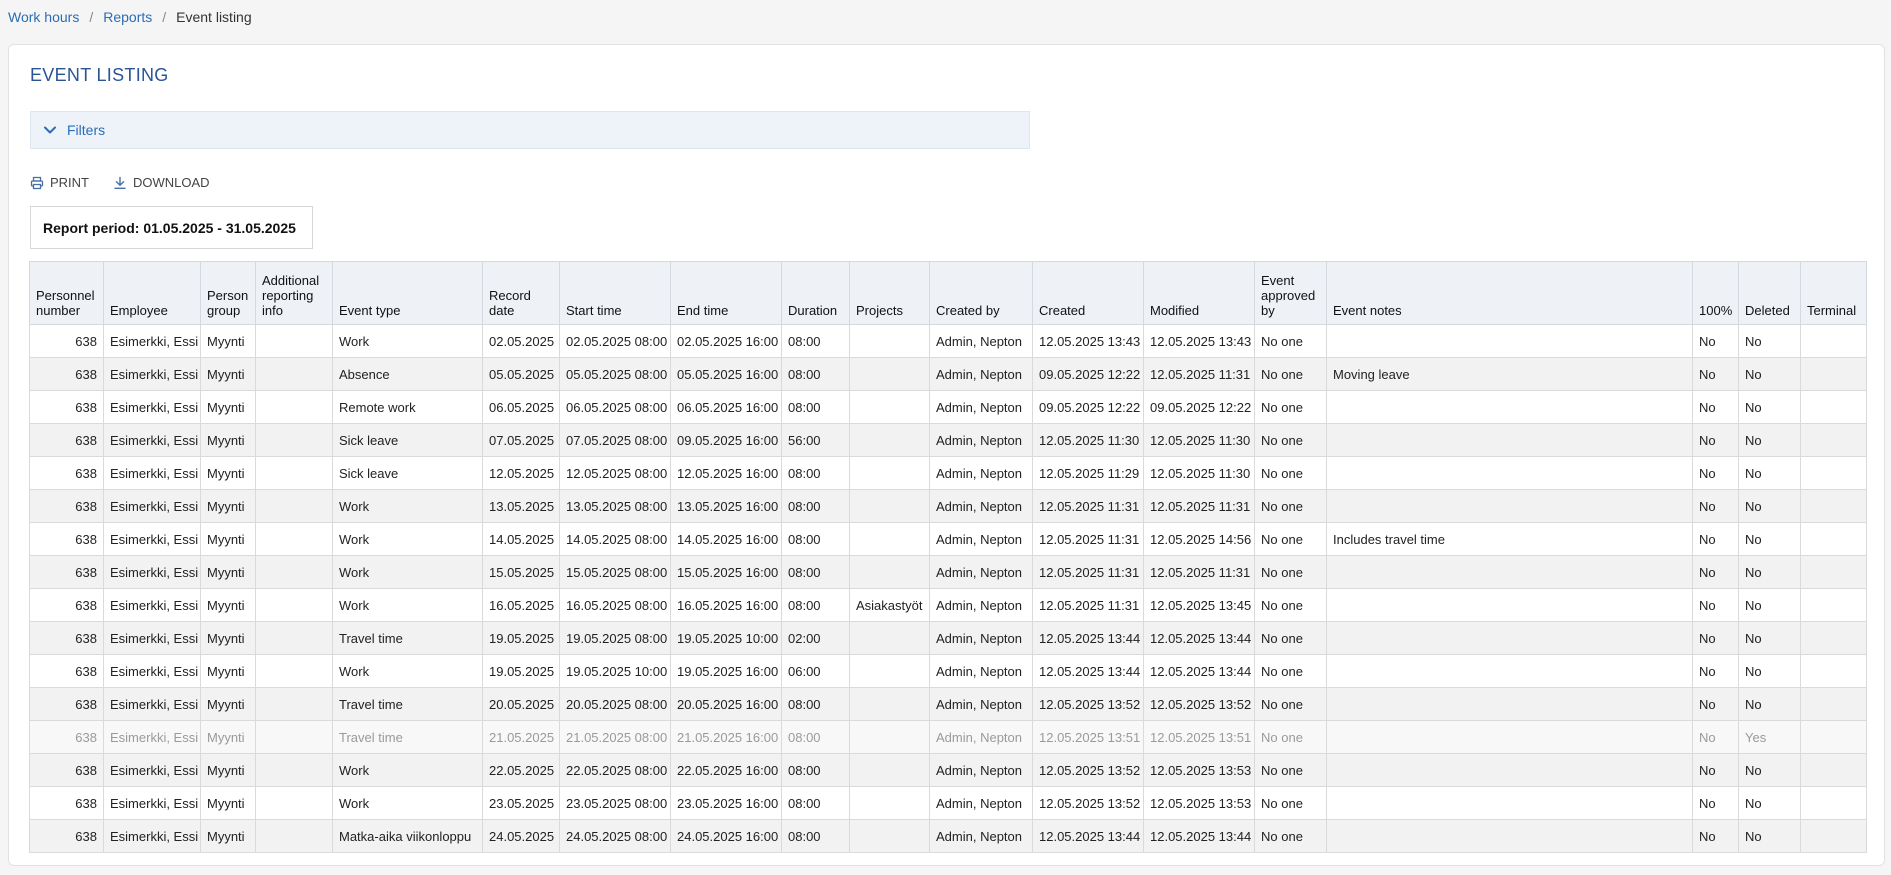  I want to click on breadcrumb-work-hours-link: Work hours, so click(43, 17).